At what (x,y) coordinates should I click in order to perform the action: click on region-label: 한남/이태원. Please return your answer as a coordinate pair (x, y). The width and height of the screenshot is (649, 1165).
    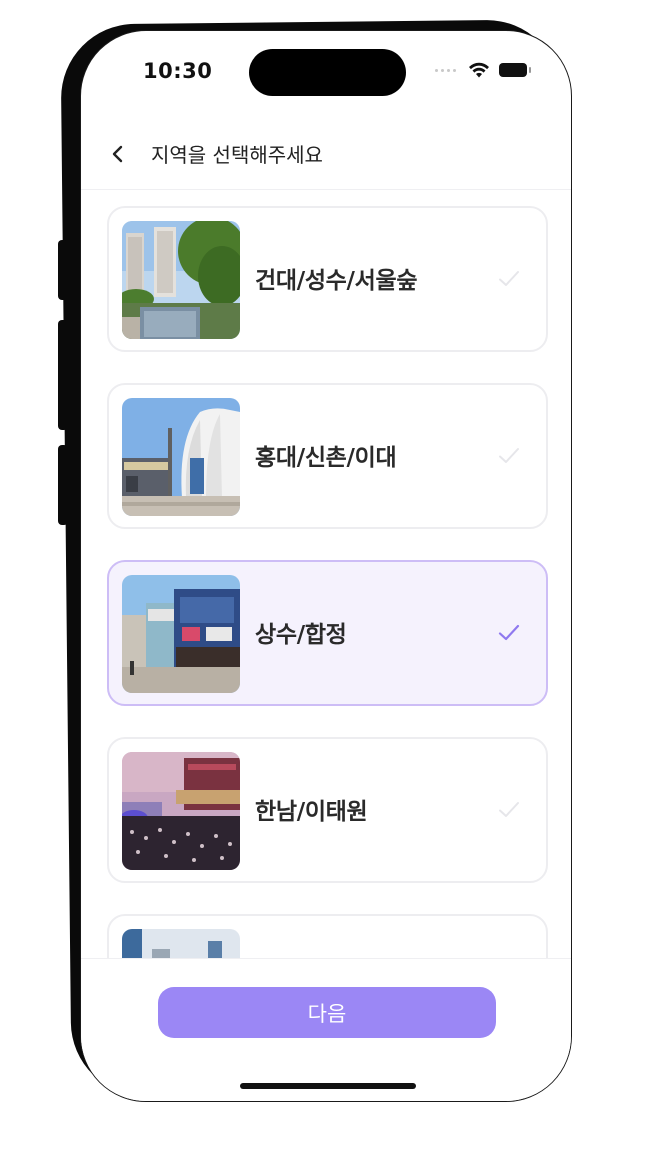
    Looking at the image, I should click on (311, 812).